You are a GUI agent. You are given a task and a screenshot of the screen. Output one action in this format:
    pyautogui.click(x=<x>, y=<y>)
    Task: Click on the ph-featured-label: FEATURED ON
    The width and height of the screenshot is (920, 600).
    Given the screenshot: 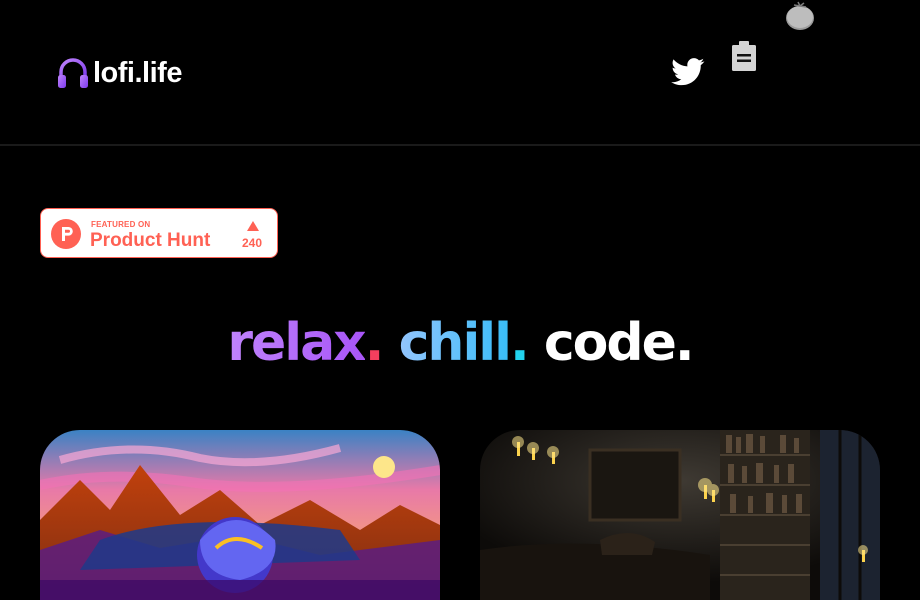 What is the action you would take?
    pyautogui.click(x=121, y=224)
    